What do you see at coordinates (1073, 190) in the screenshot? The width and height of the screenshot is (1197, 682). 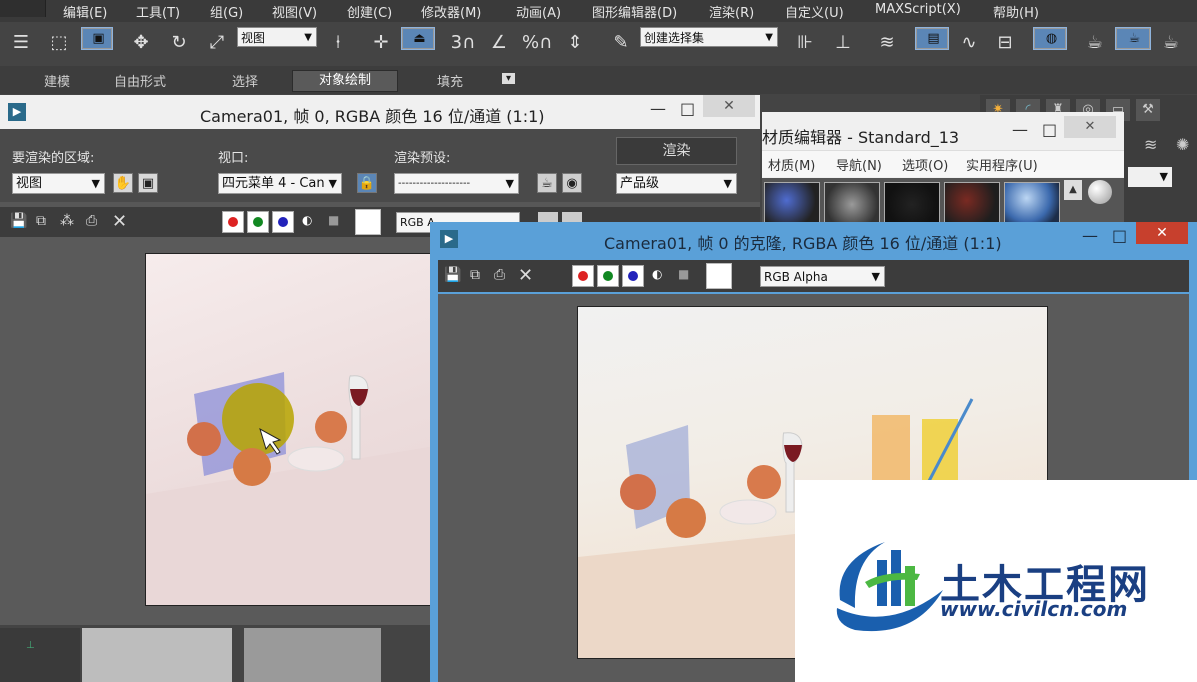 I see `scroll-up-icon: ▲` at bounding box center [1073, 190].